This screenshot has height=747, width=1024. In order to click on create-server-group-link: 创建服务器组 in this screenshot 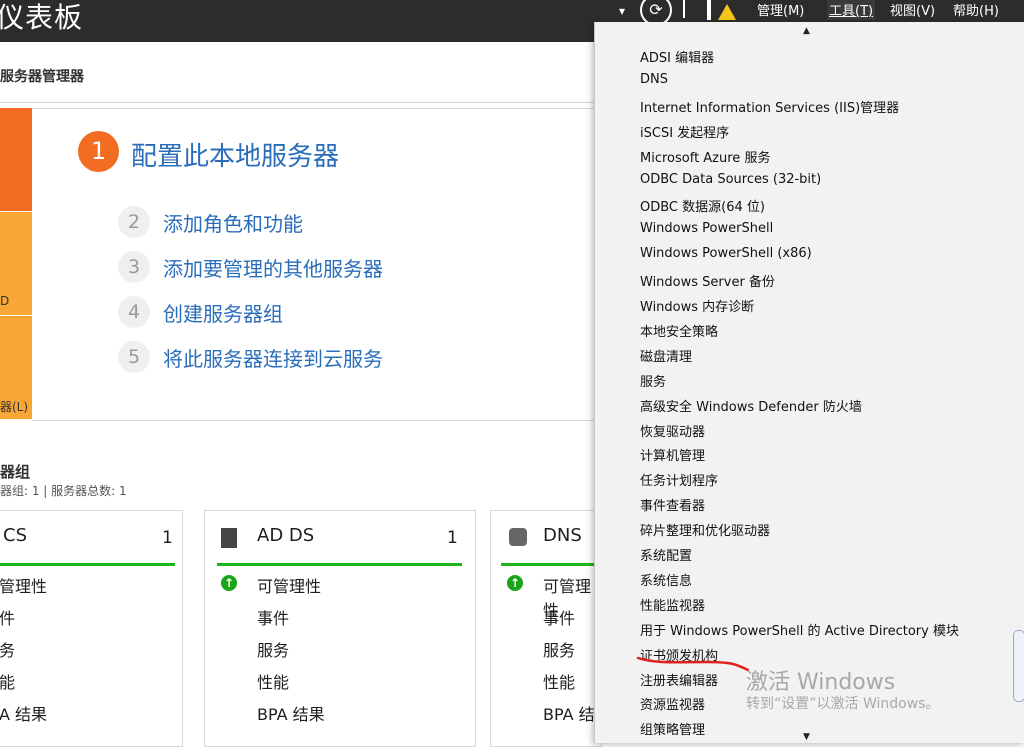, I will do `click(223, 312)`.